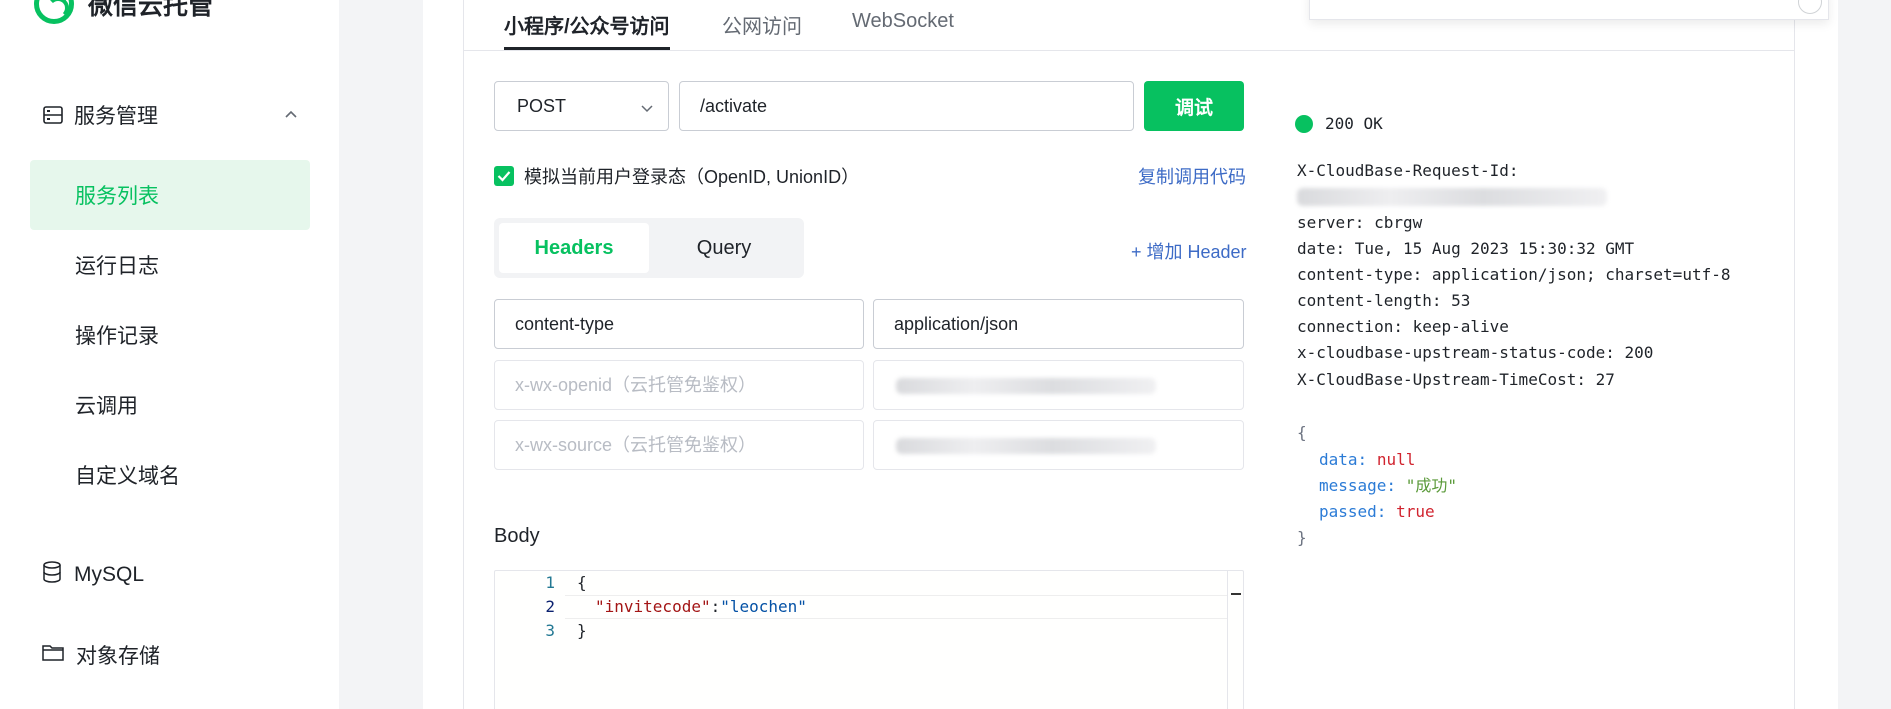  What do you see at coordinates (1475, 352) in the screenshot?
I see `response-header-line: x-cloudbase-upstream-status-code: 200` at bounding box center [1475, 352].